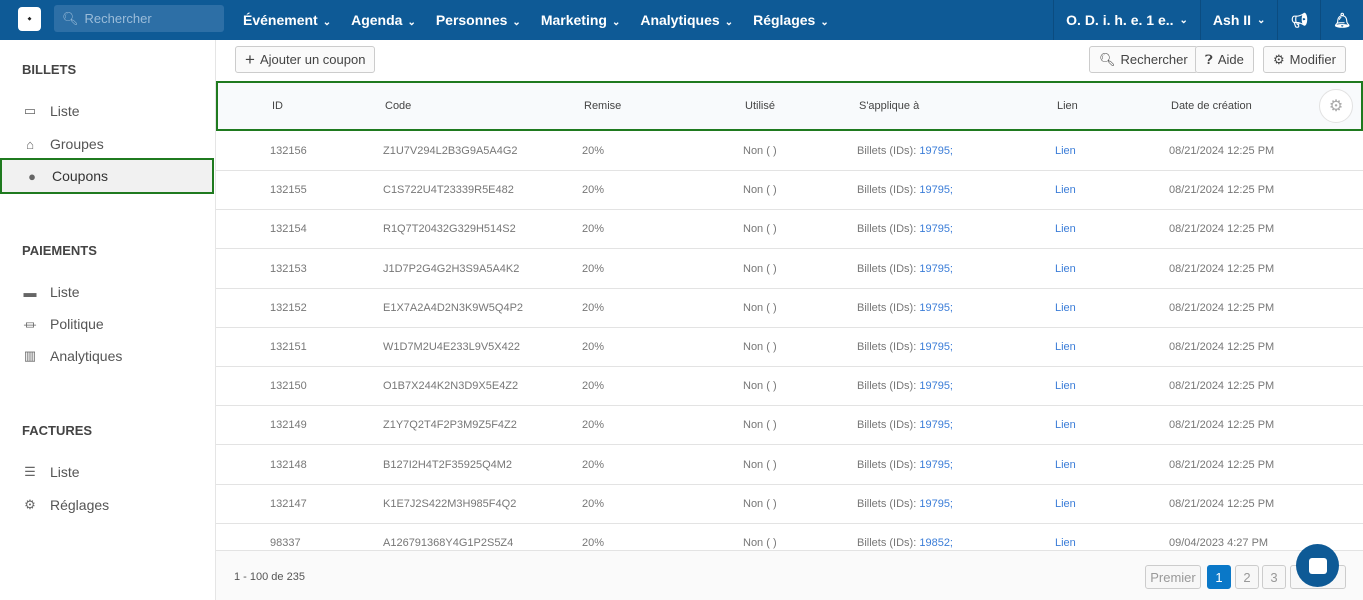 Image resolution: width=1363 pixels, height=600 pixels. I want to click on column-header: ID, so click(277, 106).